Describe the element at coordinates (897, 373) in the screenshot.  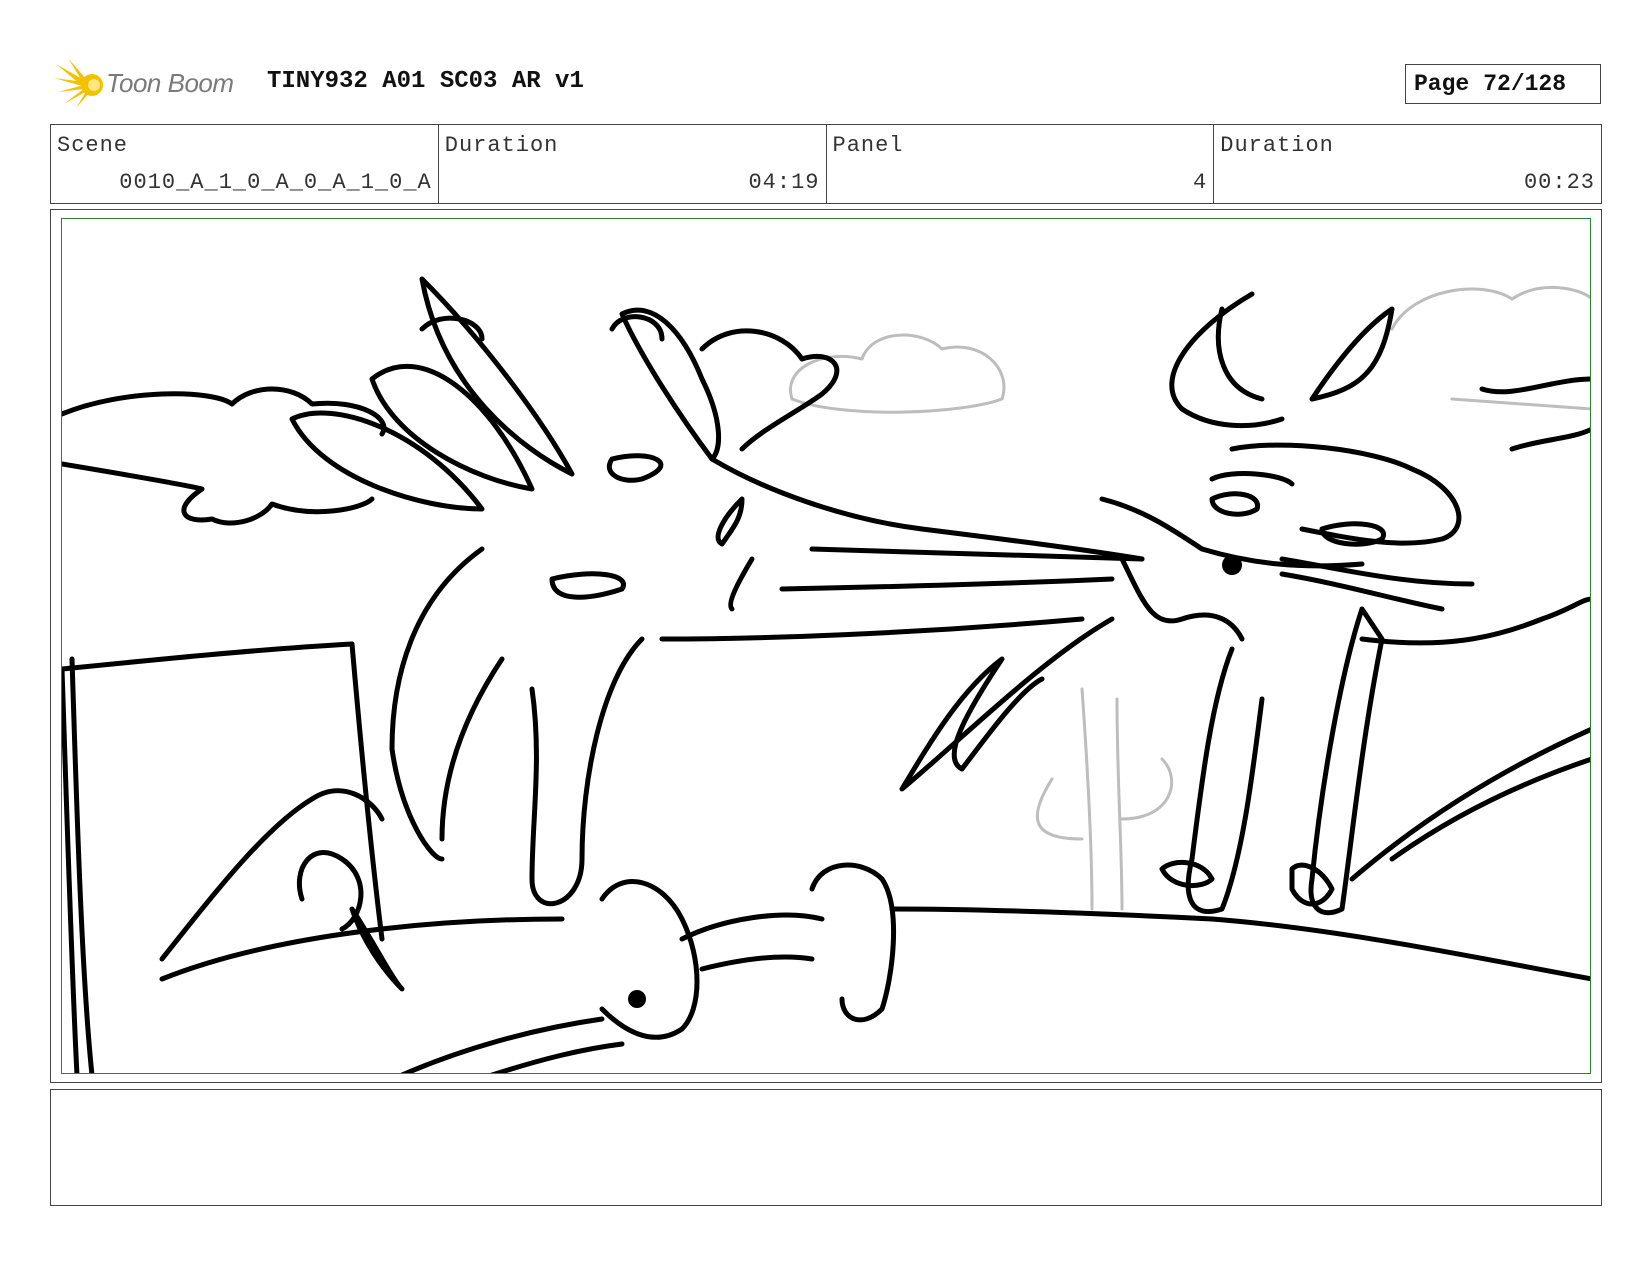
I see `cloud-center` at that location.